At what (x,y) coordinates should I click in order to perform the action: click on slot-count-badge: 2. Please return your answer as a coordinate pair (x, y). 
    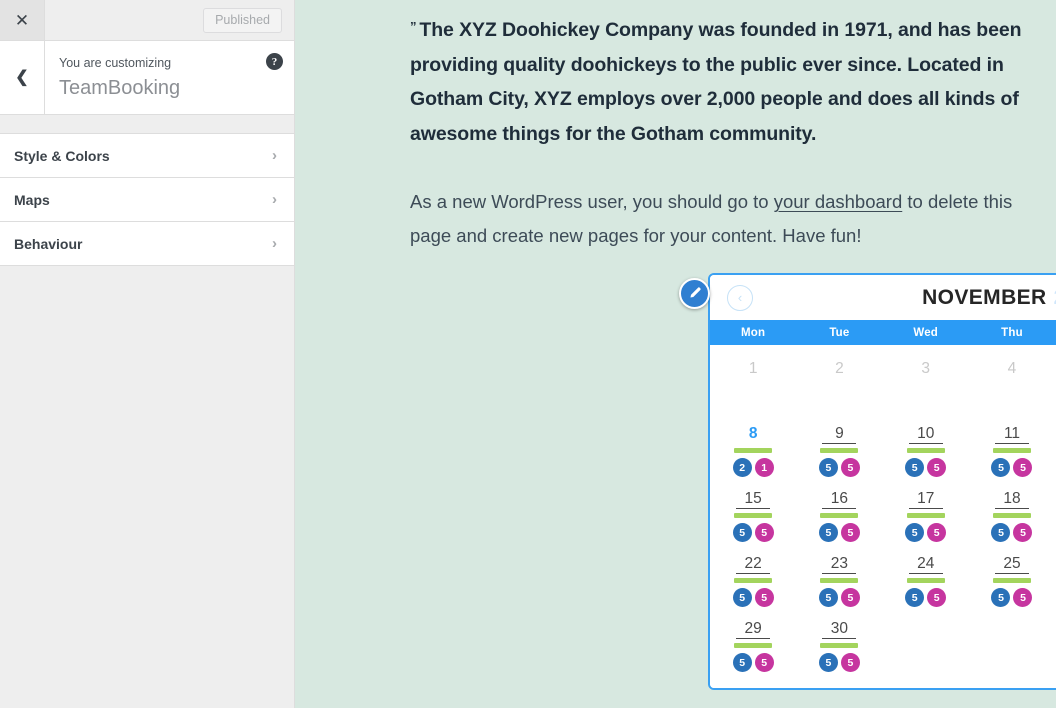
    Looking at the image, I should click on (742, 467).